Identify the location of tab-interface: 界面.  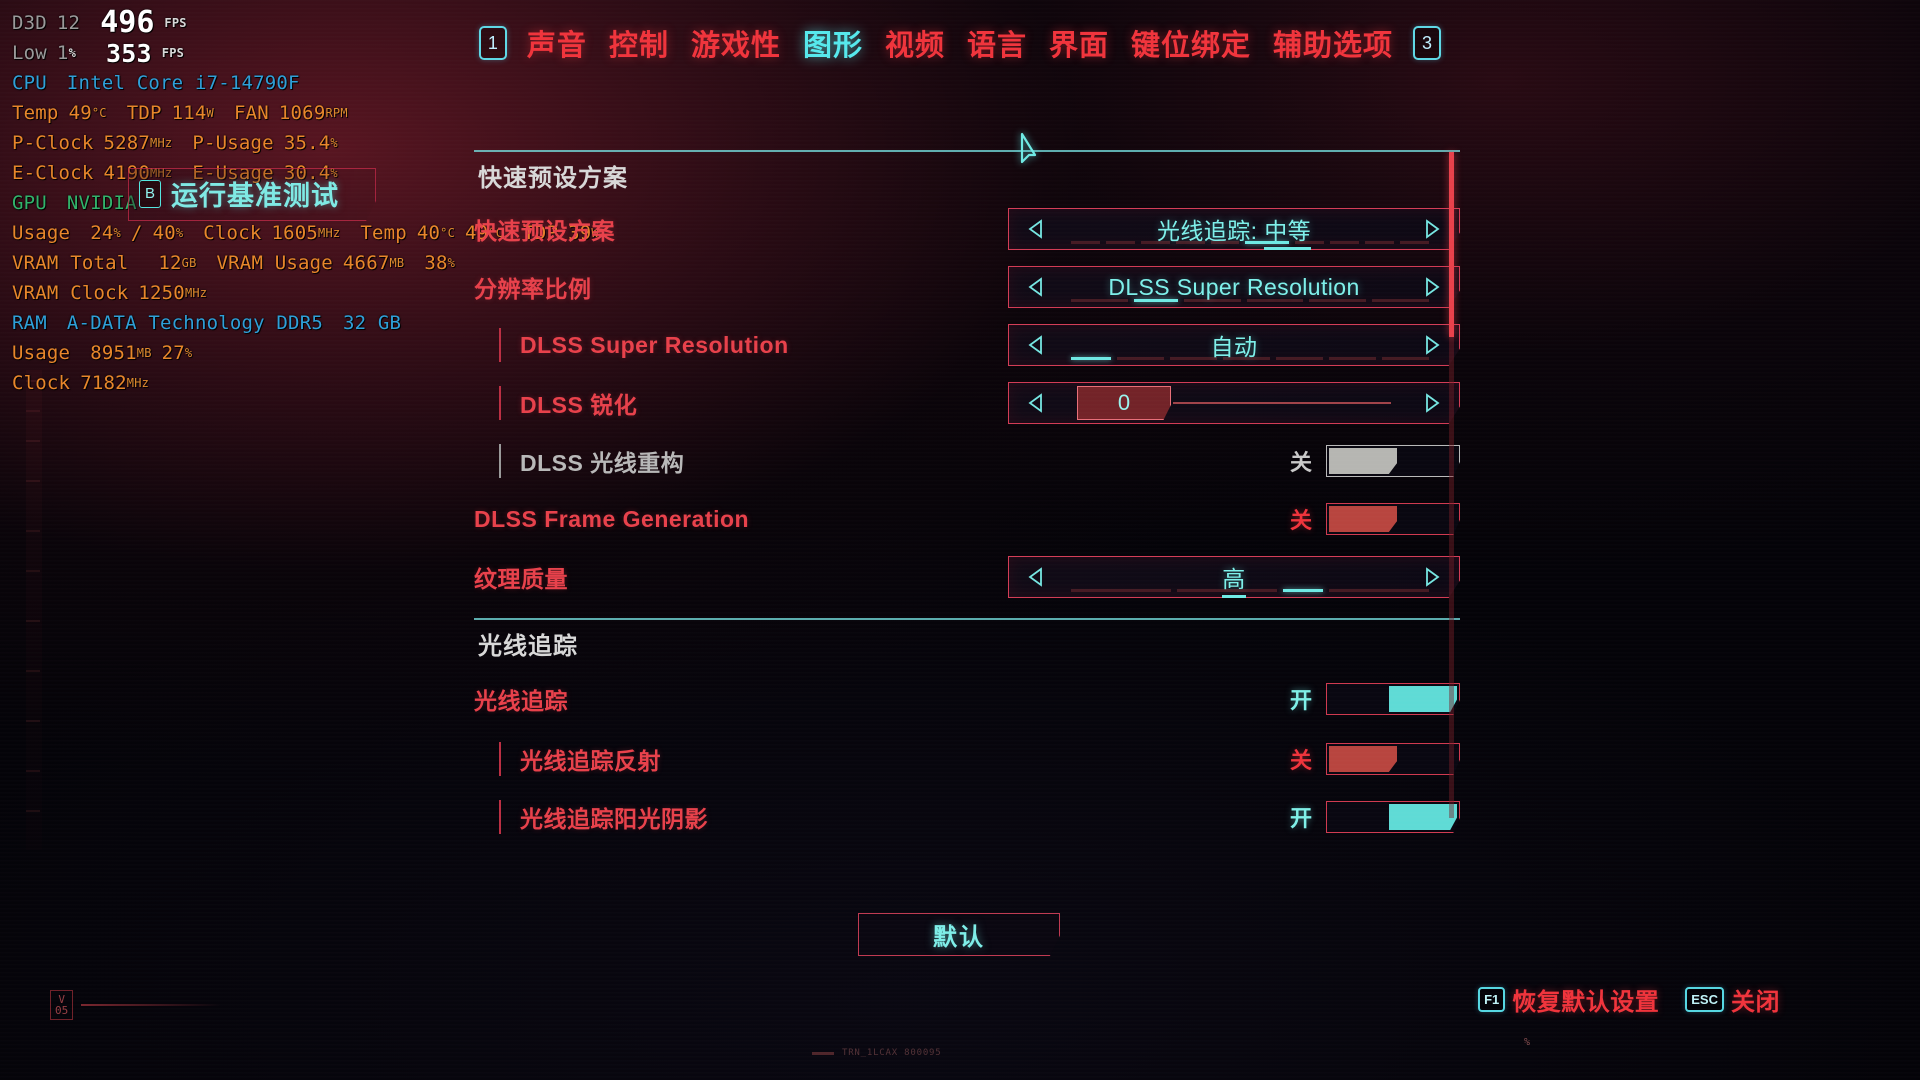
(1079, 43).